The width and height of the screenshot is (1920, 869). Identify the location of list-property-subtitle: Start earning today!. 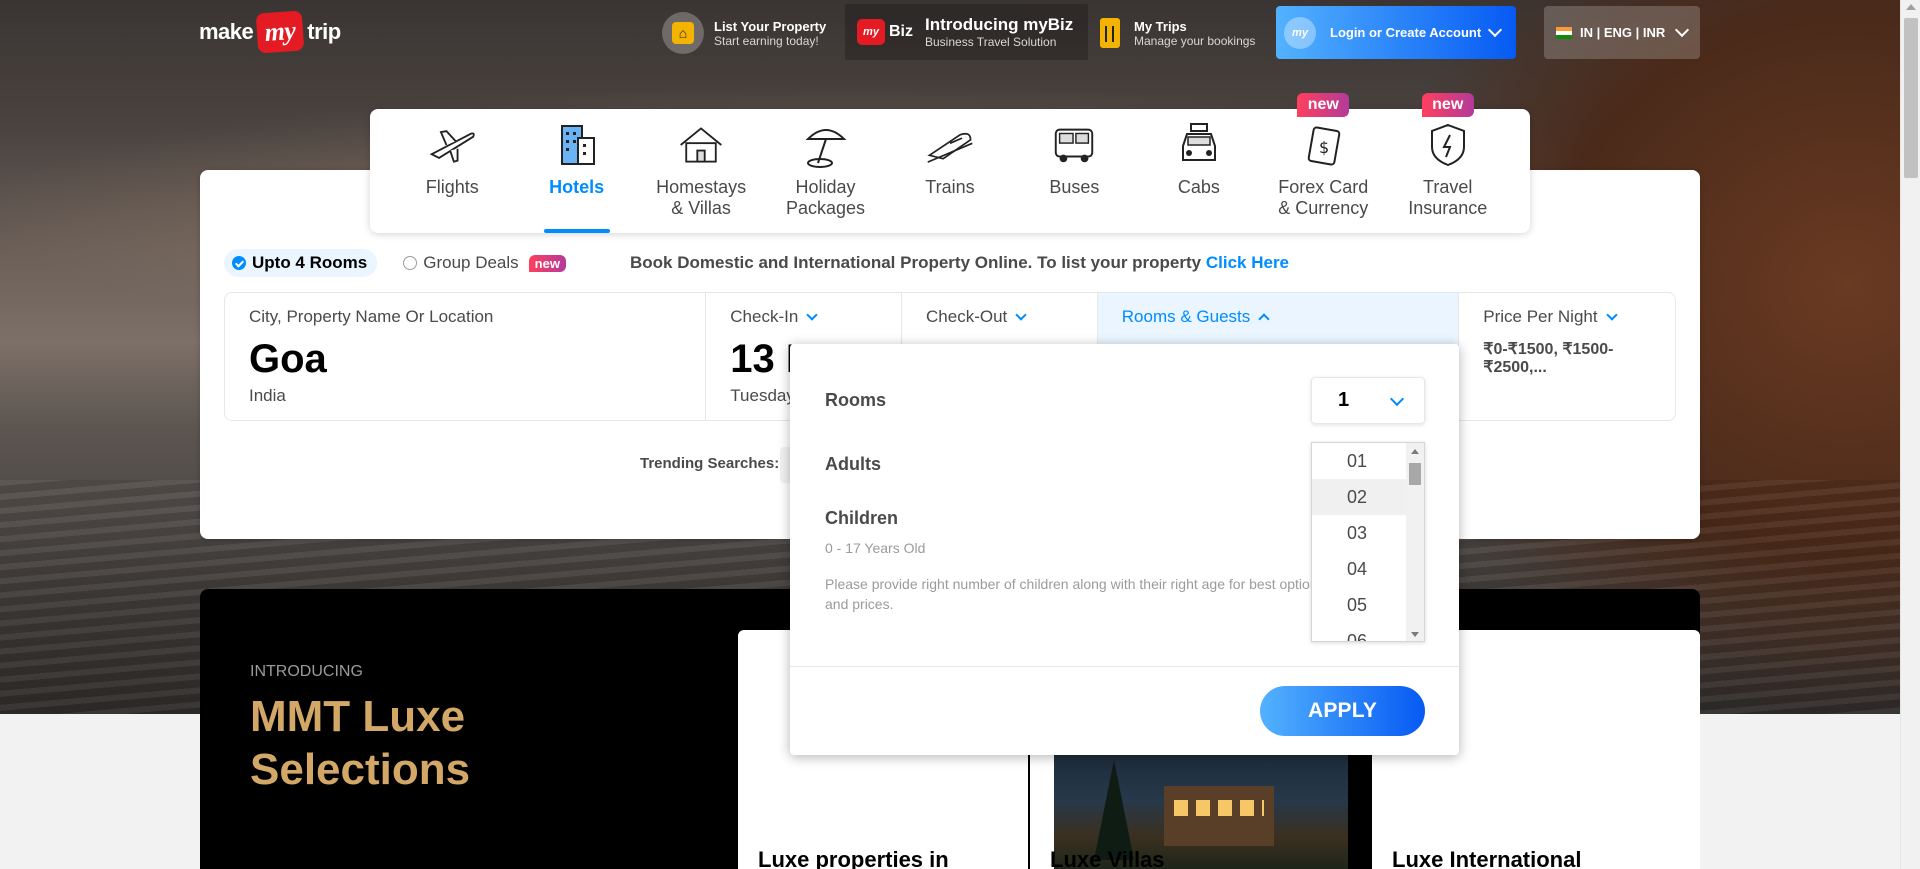
(766, 40).